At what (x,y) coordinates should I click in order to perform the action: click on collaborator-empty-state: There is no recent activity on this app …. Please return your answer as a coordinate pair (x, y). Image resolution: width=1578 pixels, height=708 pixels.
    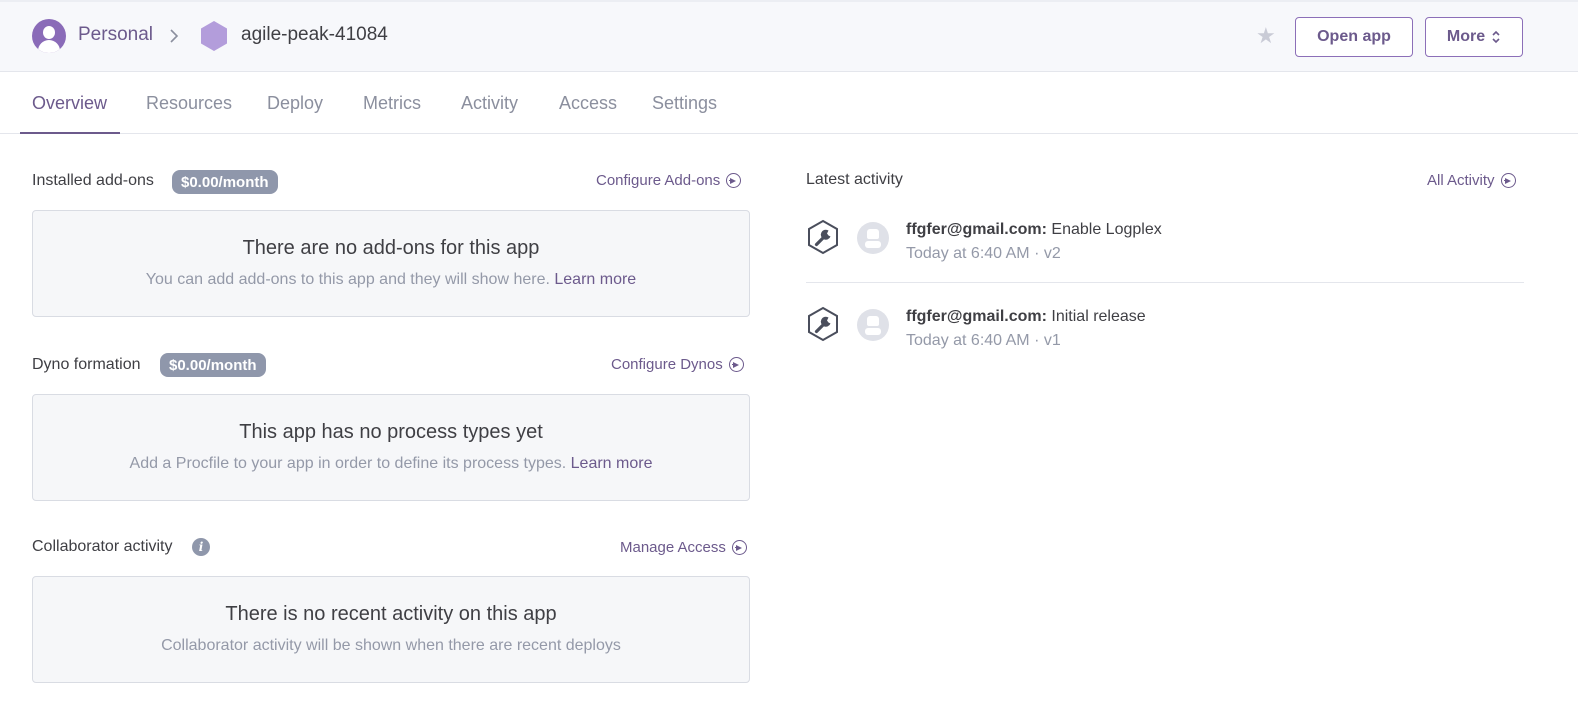
    Looking at the image, I should click on (391, 629).